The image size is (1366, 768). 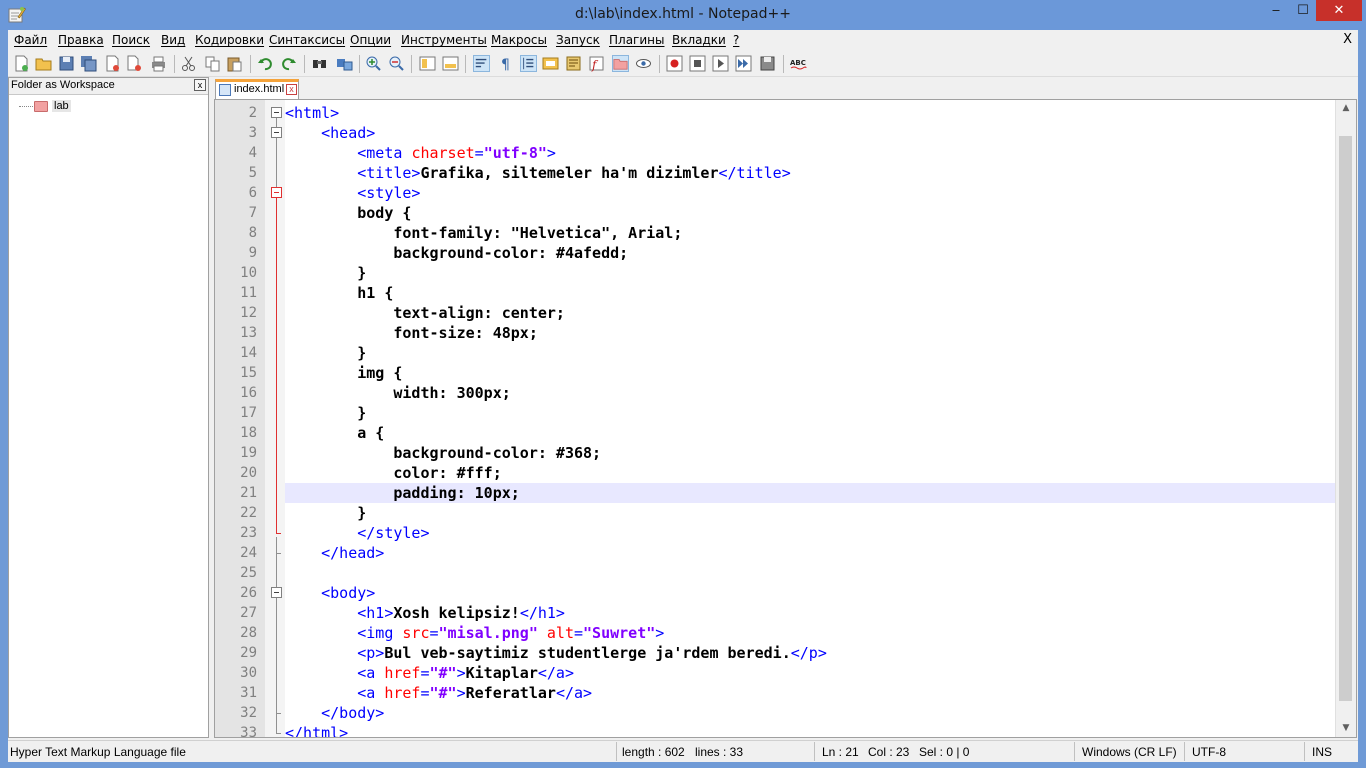 I want to click on menu-file: Файл, so click(x=30, y=40).